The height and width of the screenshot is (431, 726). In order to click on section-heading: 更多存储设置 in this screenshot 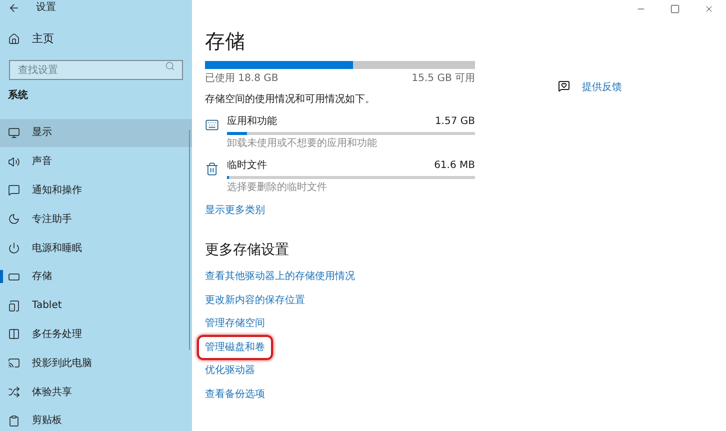, I will do `click(247, 250)`.